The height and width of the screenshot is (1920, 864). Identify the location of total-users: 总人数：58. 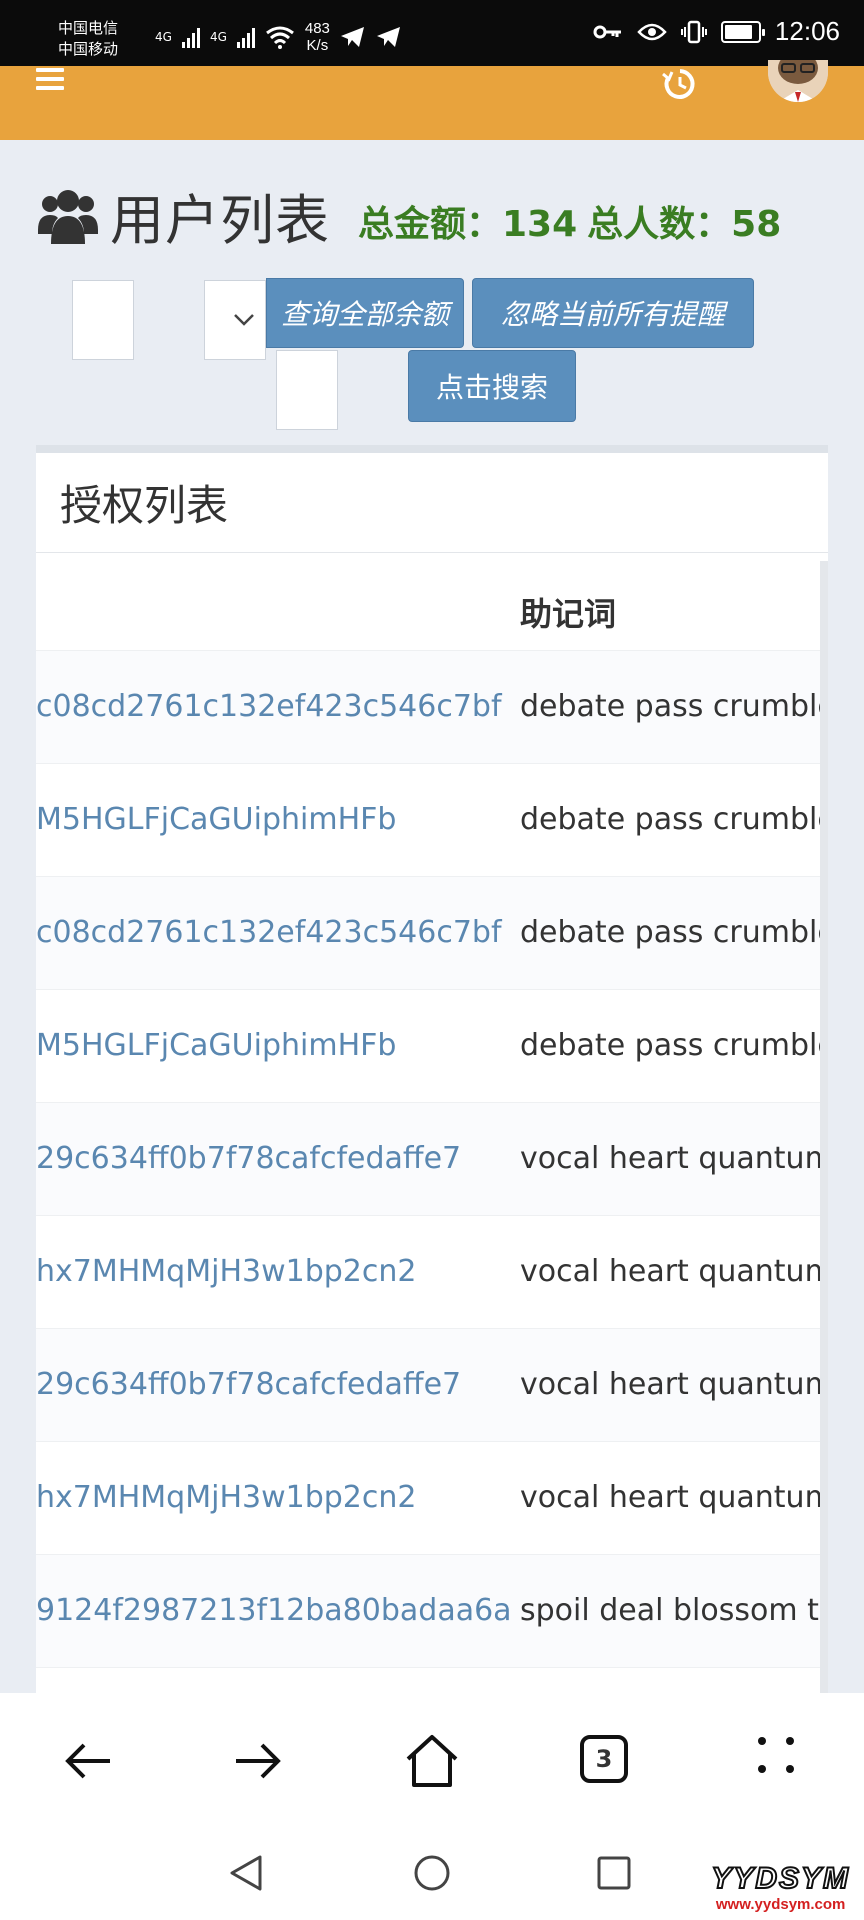
(684, 224).